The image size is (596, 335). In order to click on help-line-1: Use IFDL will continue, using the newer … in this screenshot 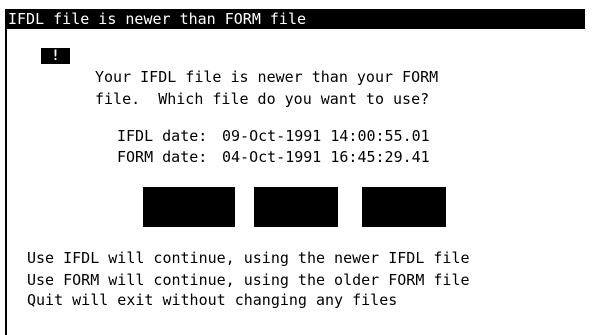, I will do `click(248, 258)`.